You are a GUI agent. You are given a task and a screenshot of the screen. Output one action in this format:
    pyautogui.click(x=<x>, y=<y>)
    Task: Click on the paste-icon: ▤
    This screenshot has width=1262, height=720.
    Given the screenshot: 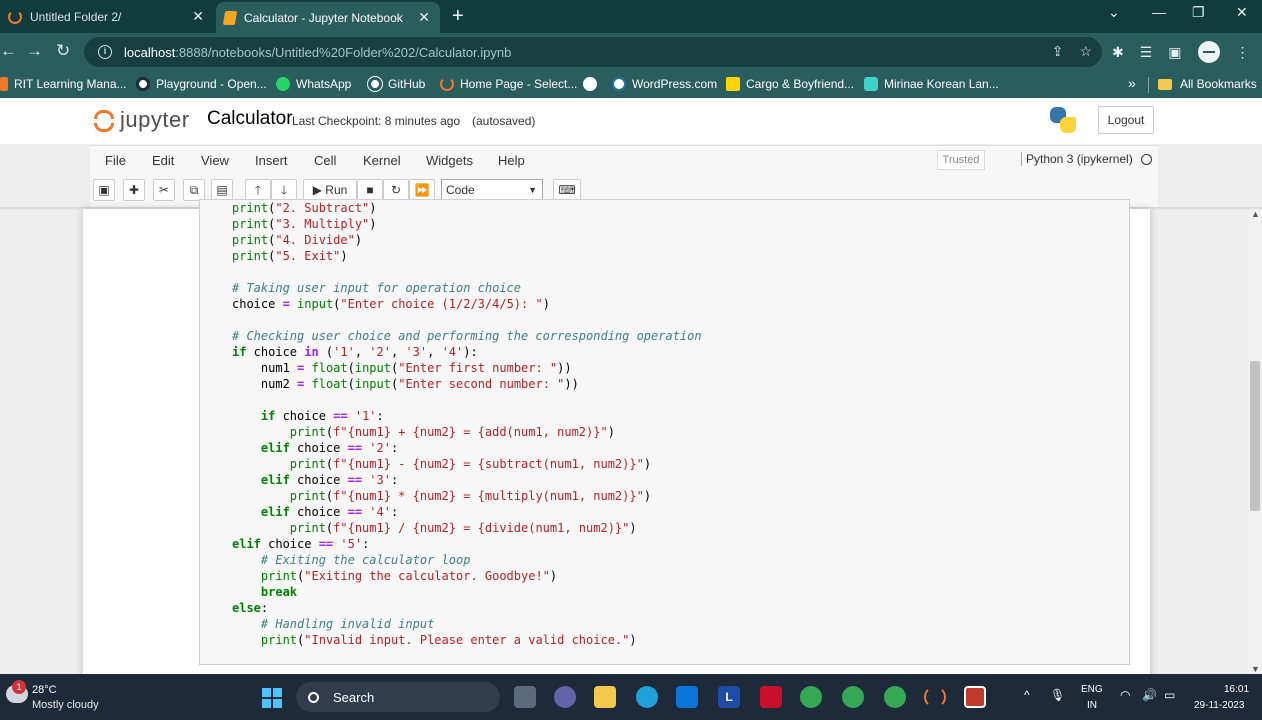 What is the action you would take?
    pyautogui.click(x=222, y=190)
    